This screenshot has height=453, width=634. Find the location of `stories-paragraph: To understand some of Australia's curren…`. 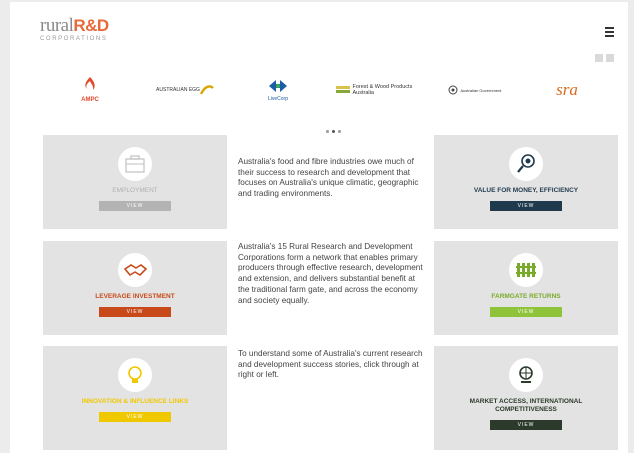

stories-paragraph: To understand some of Australia's curren… is located at coordinates (330, 364).